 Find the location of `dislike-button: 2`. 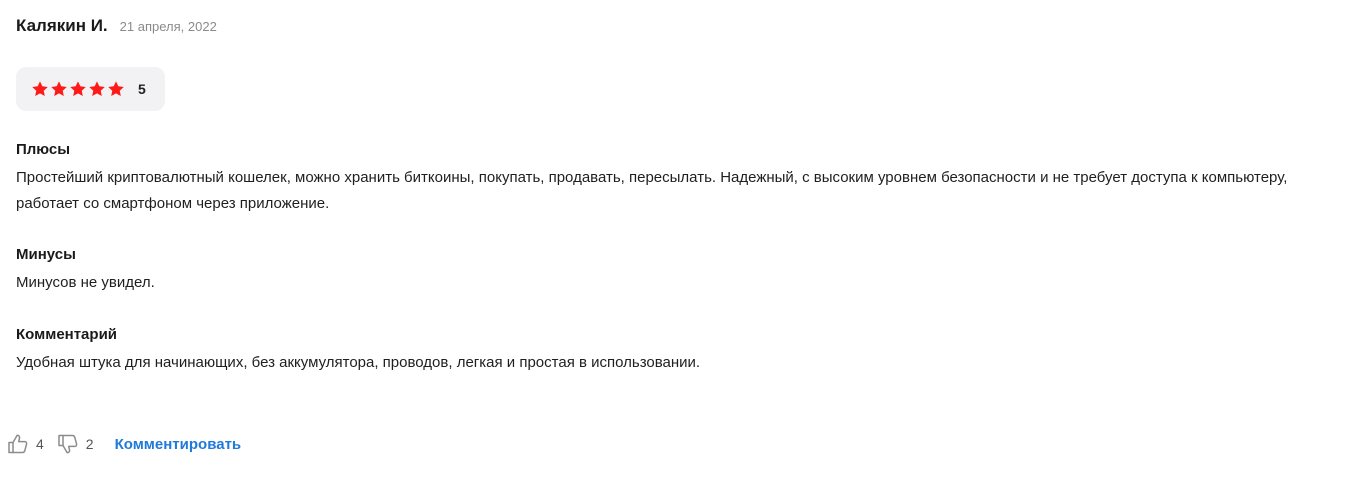

dislike-button: 2 is located at coordinates (75, 444).